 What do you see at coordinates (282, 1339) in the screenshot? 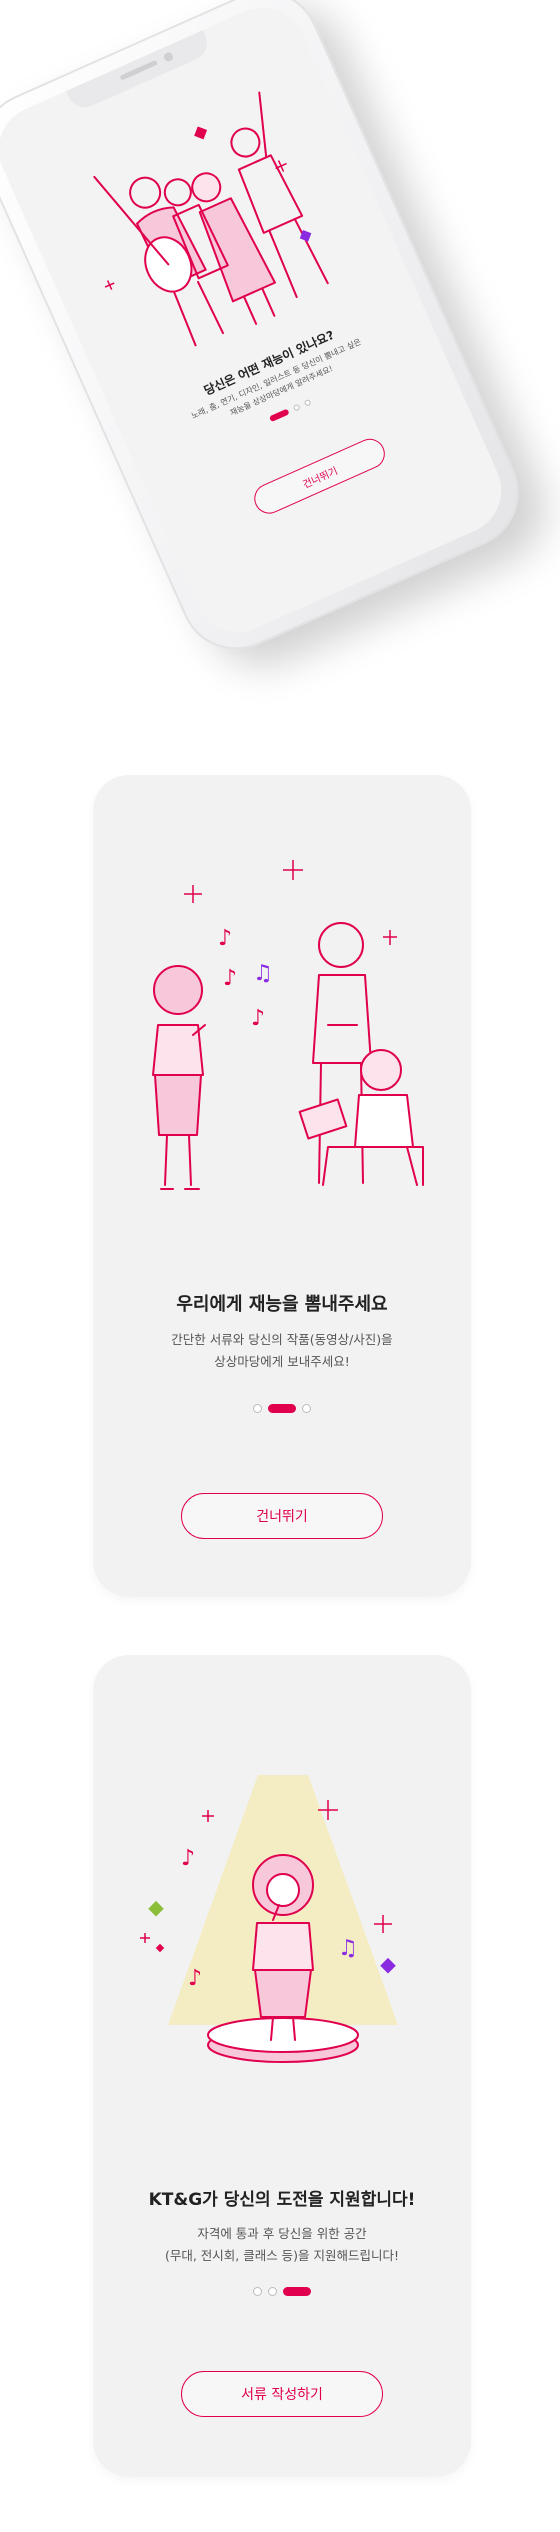
I see `description-line: 간단한 서류와 당신의 작품(동영상/사진)을` at bounding box center [282, 1339].